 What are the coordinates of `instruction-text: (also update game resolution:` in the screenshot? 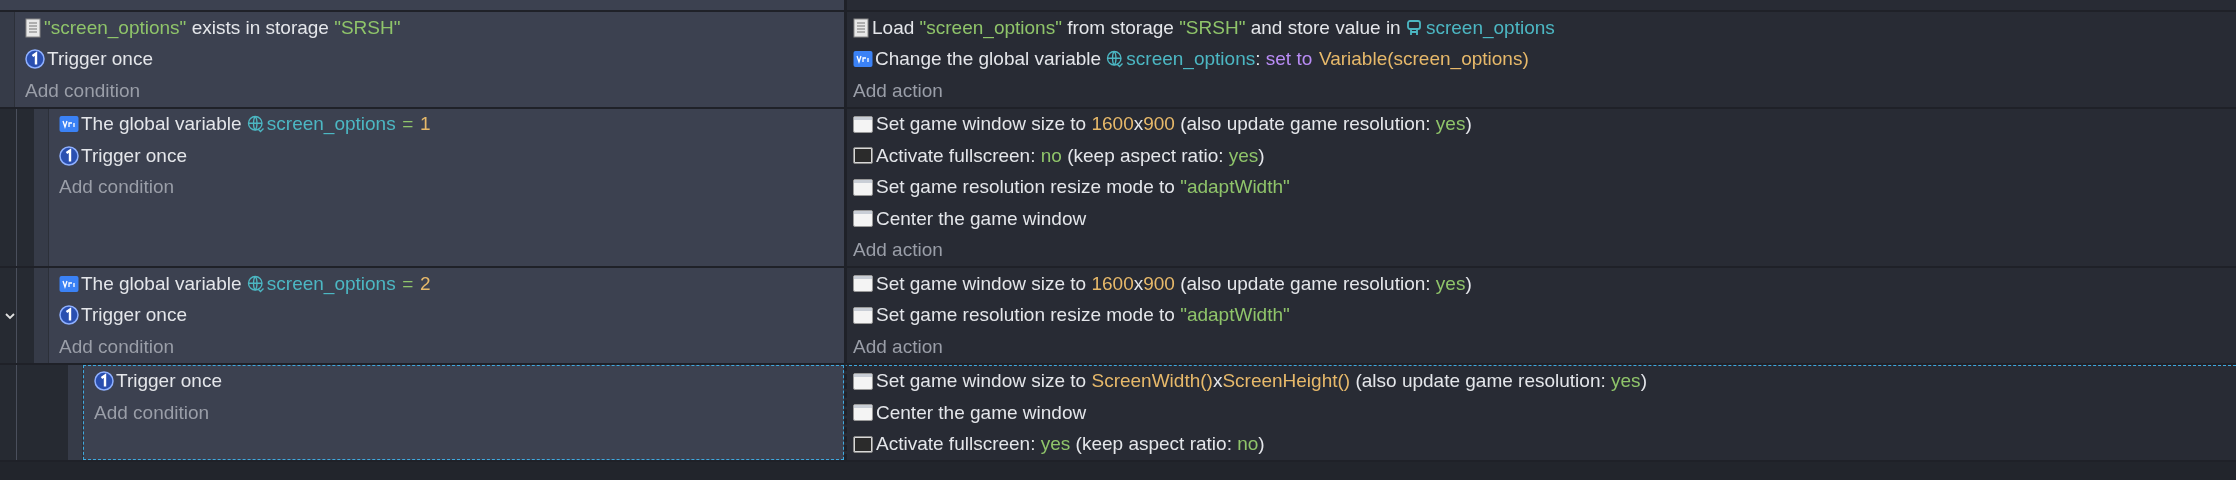 It's located at (1305, 283).